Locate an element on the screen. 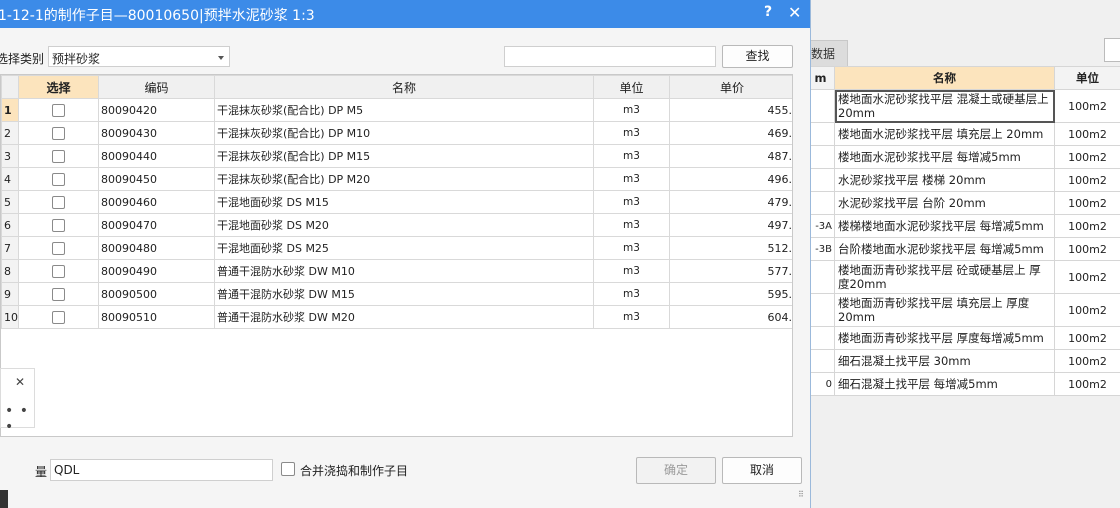 This screenshot has width=1120, height=508. table-row: 1 80090420 干混抹灰砂浆(配合比) DP M5 m3 455. is located at coordinates (396, 110).